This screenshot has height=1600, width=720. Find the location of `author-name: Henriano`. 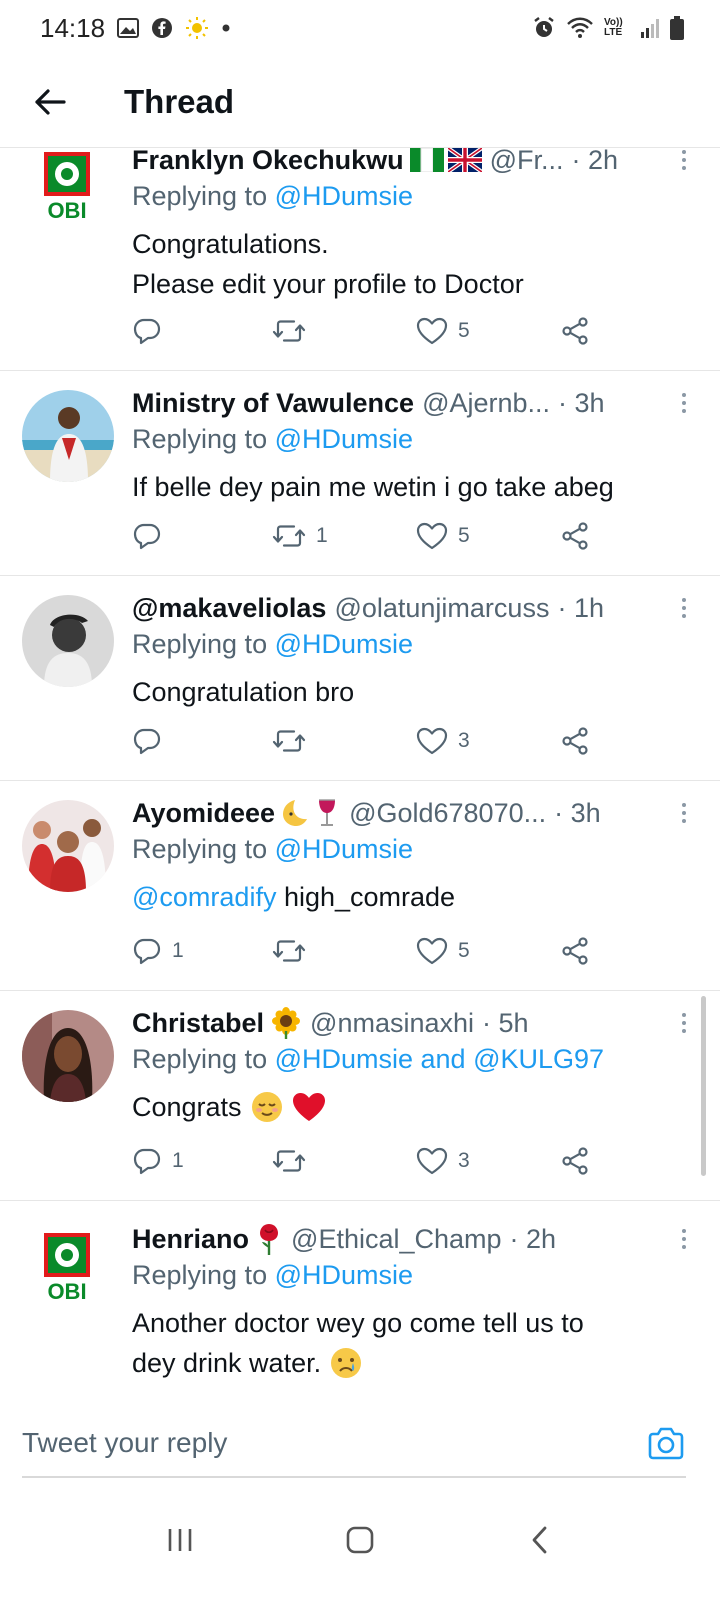

author-name: Henriano is located at coordinates (190, 1239).